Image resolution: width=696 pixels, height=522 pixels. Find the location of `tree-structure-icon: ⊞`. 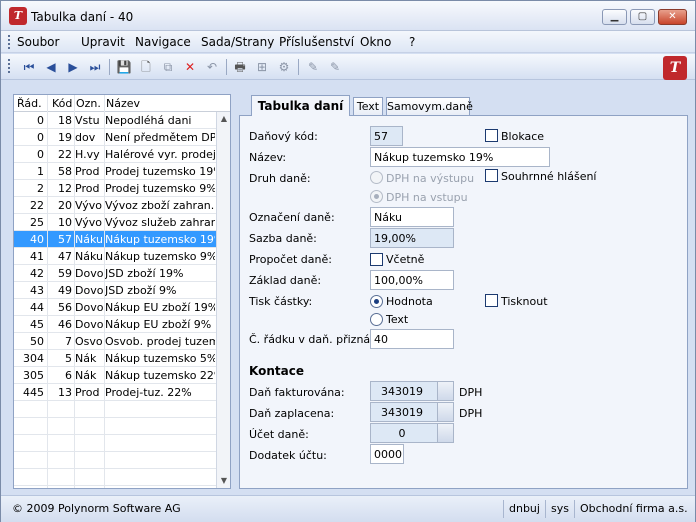

tree-structure-icon: ⊞ is located at coordinates (262, 67).